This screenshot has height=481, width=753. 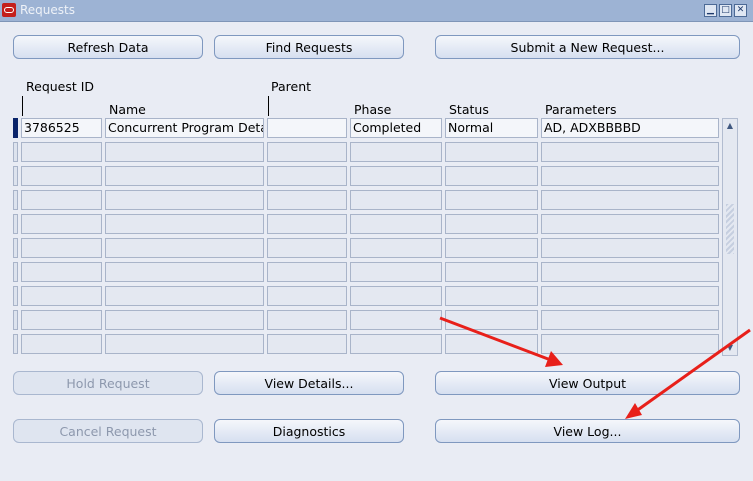 I want to click on annotation-arrow-view-output, so click(x=498, y=340).